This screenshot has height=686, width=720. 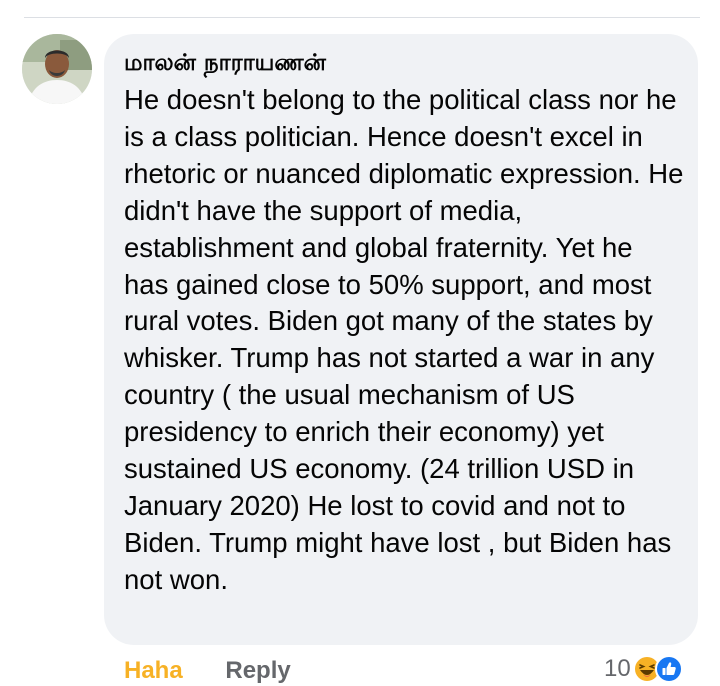 I want to click on comment-actions: Haha Reply, so click(x=207, y=671).